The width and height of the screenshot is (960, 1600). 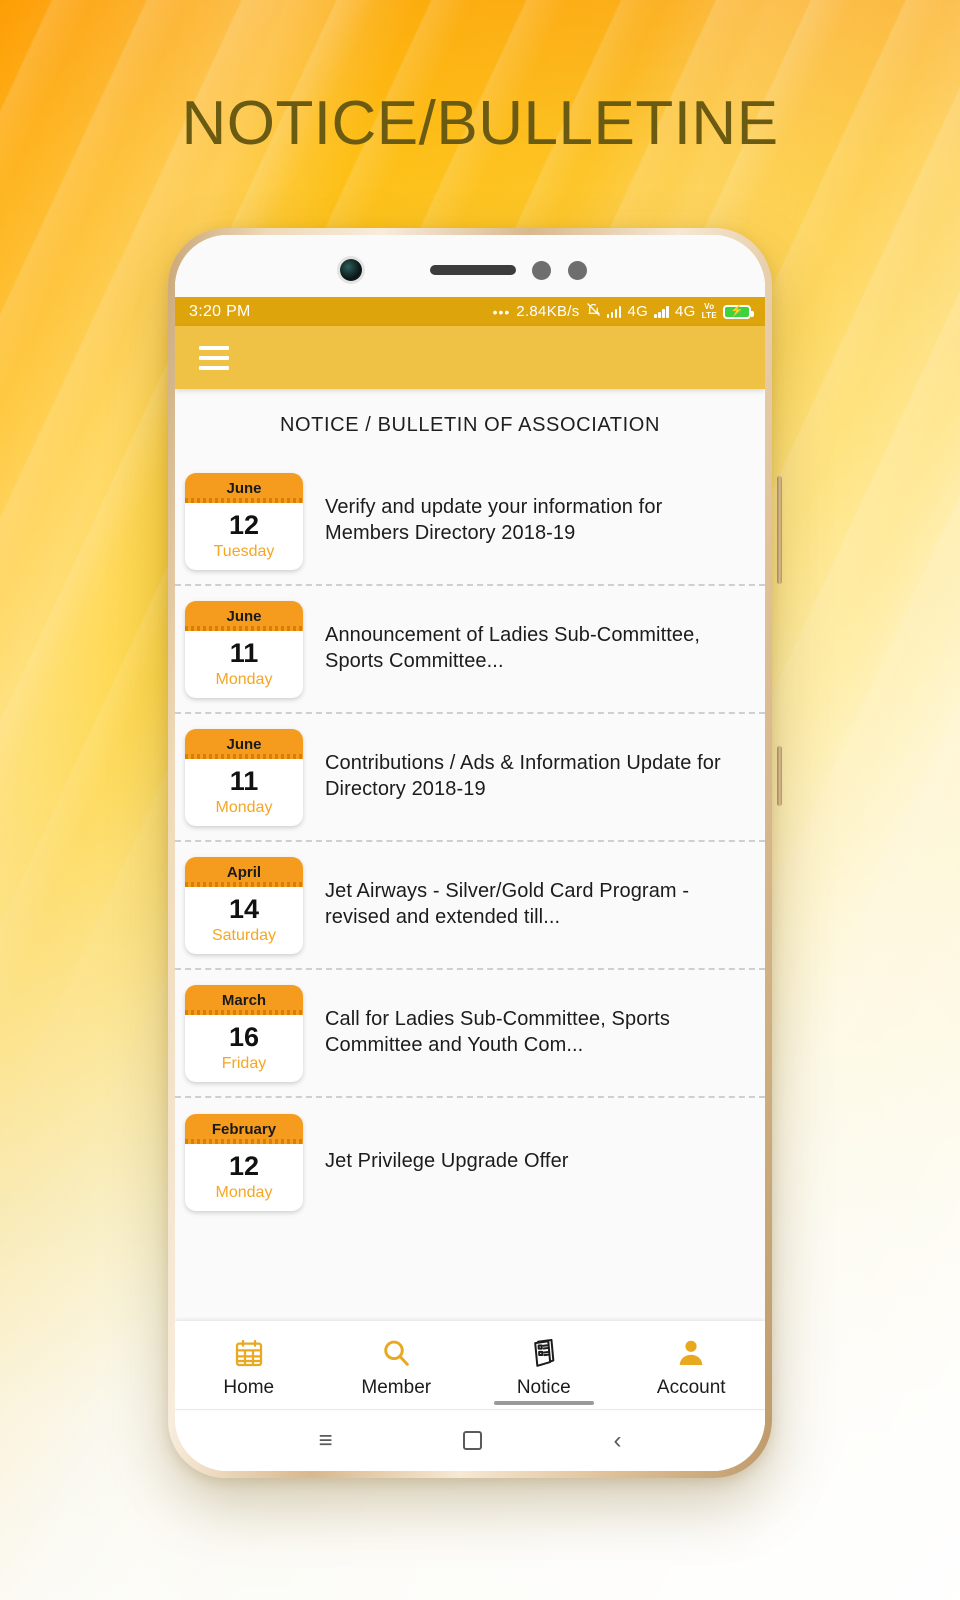 I want to click on light-sensor, so click(x=577, y=270).